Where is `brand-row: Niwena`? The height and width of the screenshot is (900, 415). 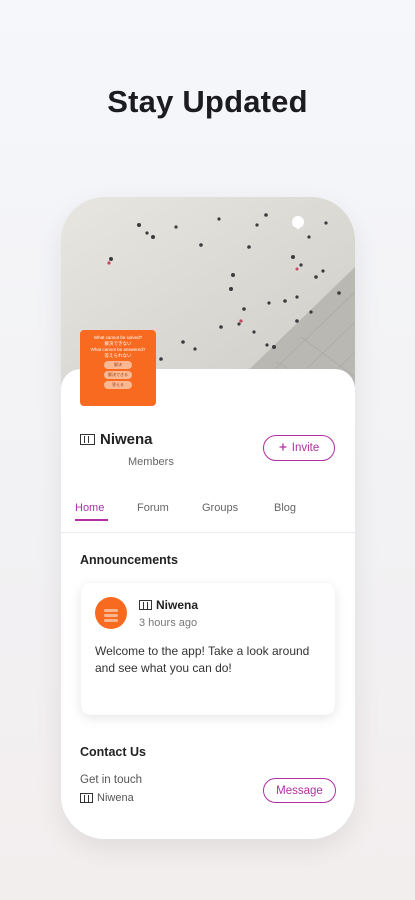 brand-row: Niwena is located at coordinates (116, 439).